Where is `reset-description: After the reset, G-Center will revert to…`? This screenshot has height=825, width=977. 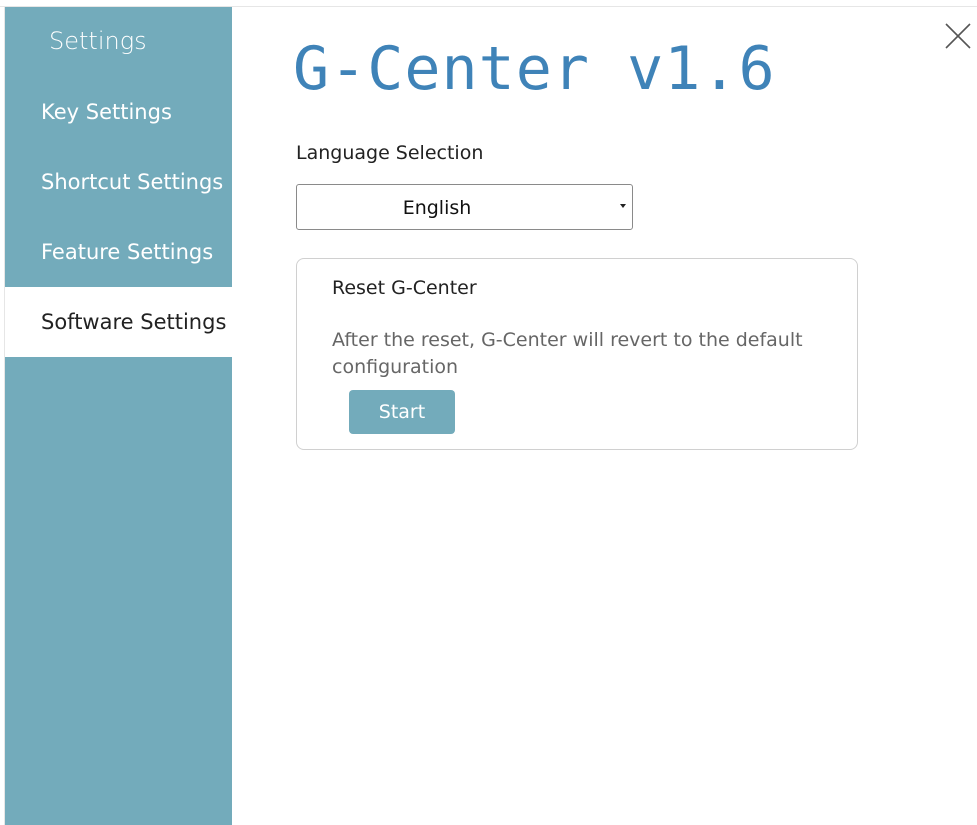 reset-description: After the reset, G-Center will revert to… is located at coordinates (567, 353).